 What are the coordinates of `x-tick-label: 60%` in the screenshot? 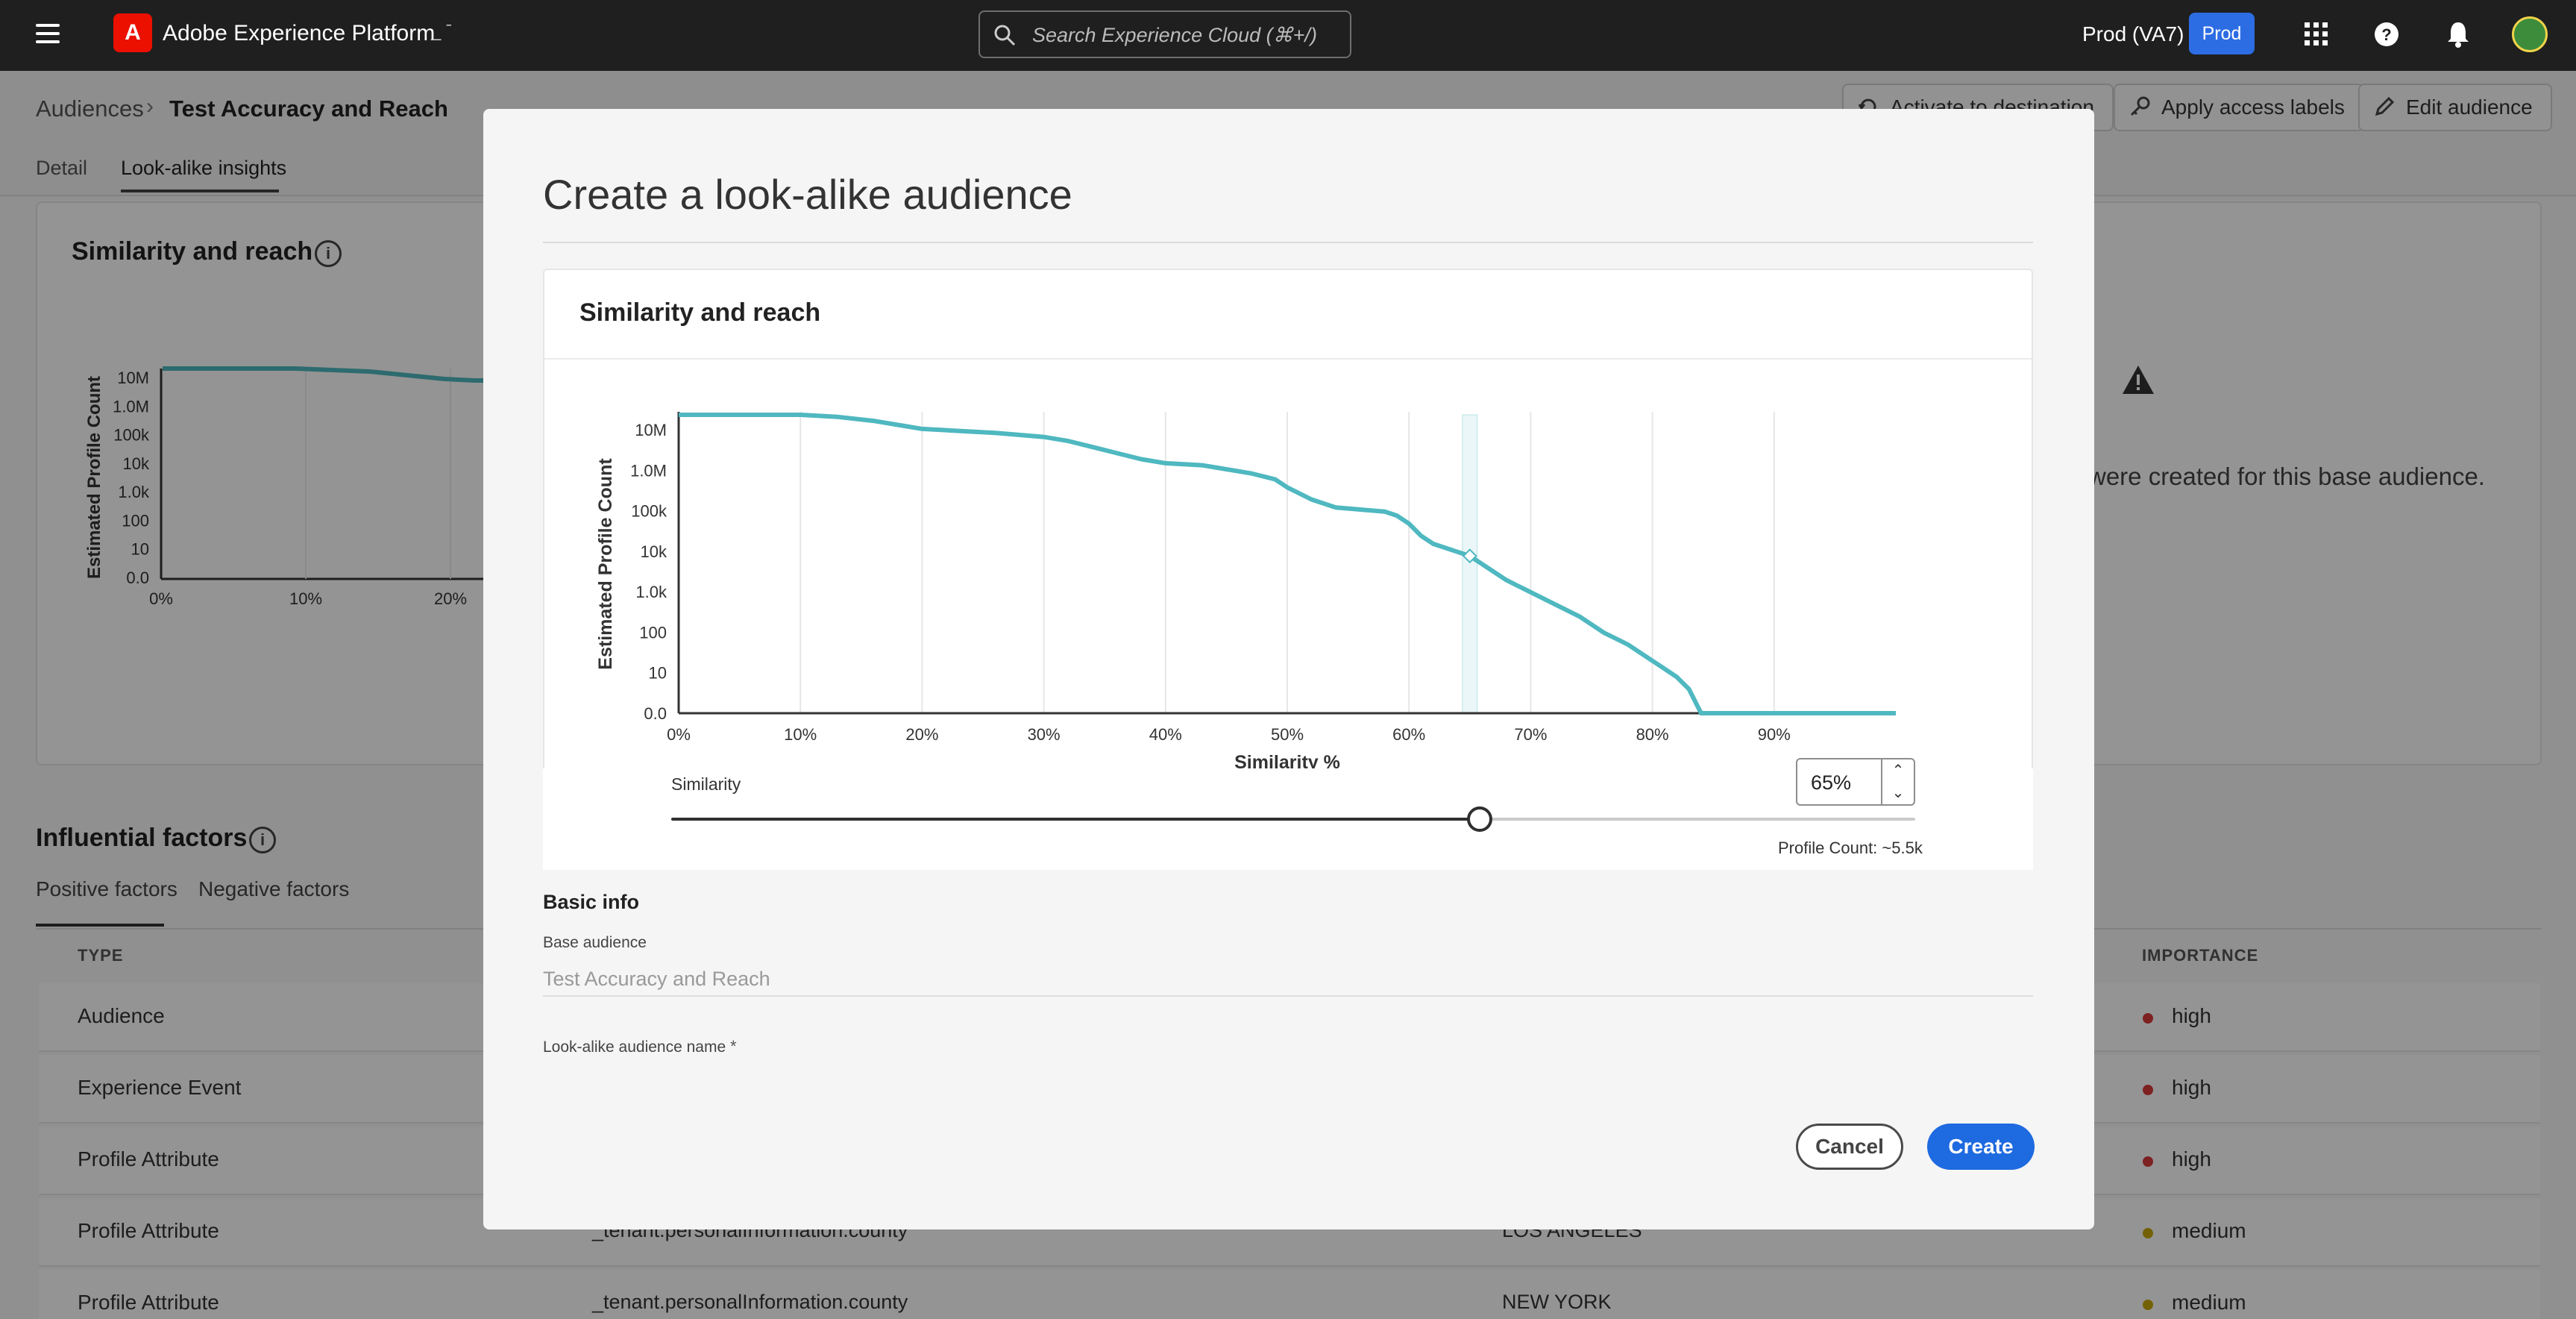 It's located at (1409, 734).